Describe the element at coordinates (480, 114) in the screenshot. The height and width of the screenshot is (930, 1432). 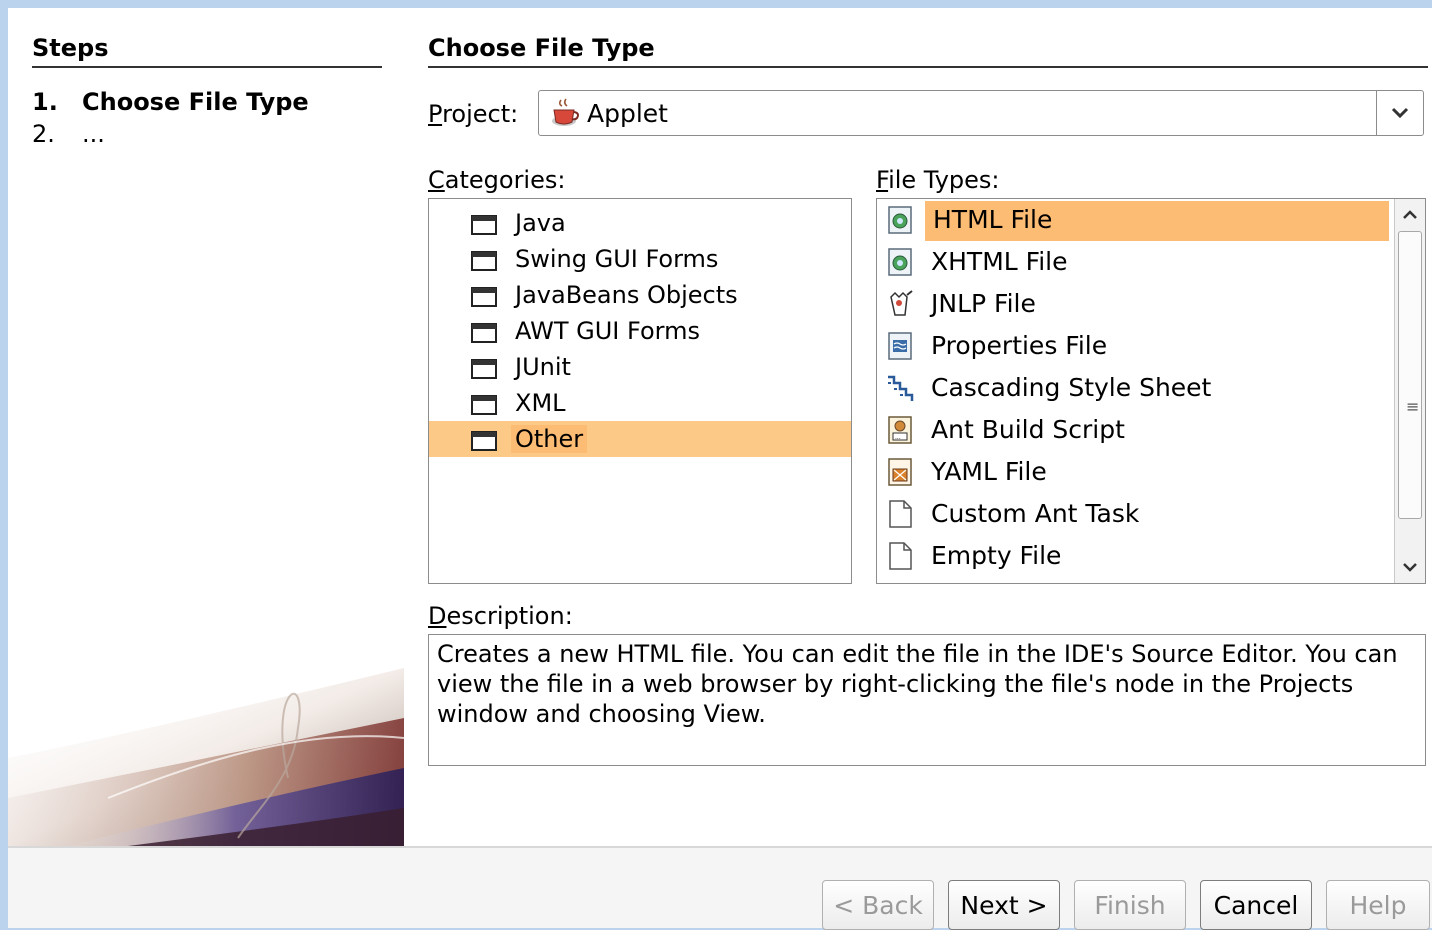
I see `project-label-text: roject:` at that location.